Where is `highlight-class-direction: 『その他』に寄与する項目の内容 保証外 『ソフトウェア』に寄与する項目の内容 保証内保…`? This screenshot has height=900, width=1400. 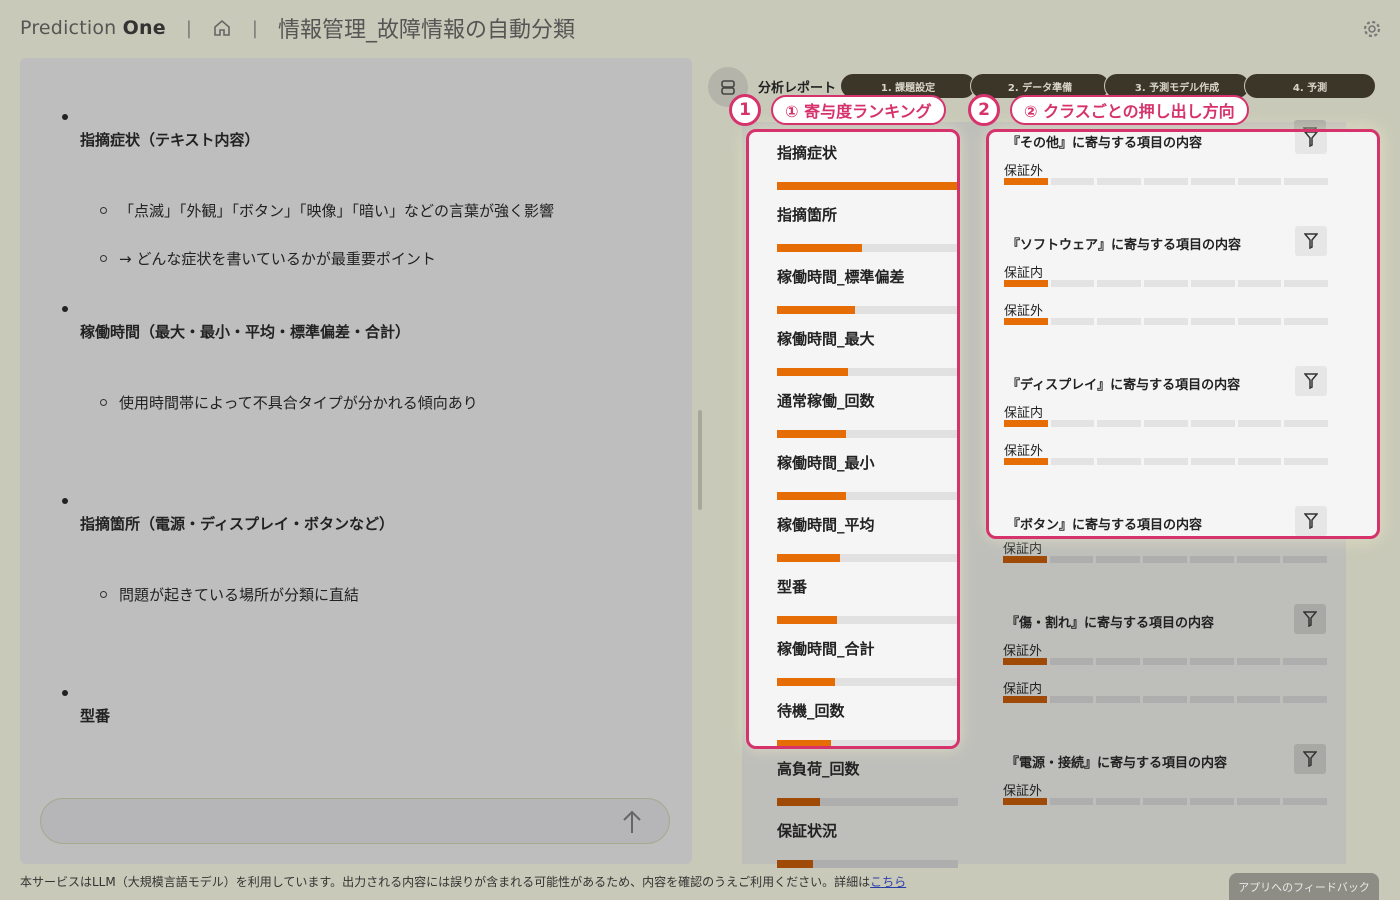 highlight-class-direction: 『その他』に寄与する項目の内容 保証外 『ソフトウェア』に寄与する項目の内容 保証内保… is located at coordinates (1183, 334).